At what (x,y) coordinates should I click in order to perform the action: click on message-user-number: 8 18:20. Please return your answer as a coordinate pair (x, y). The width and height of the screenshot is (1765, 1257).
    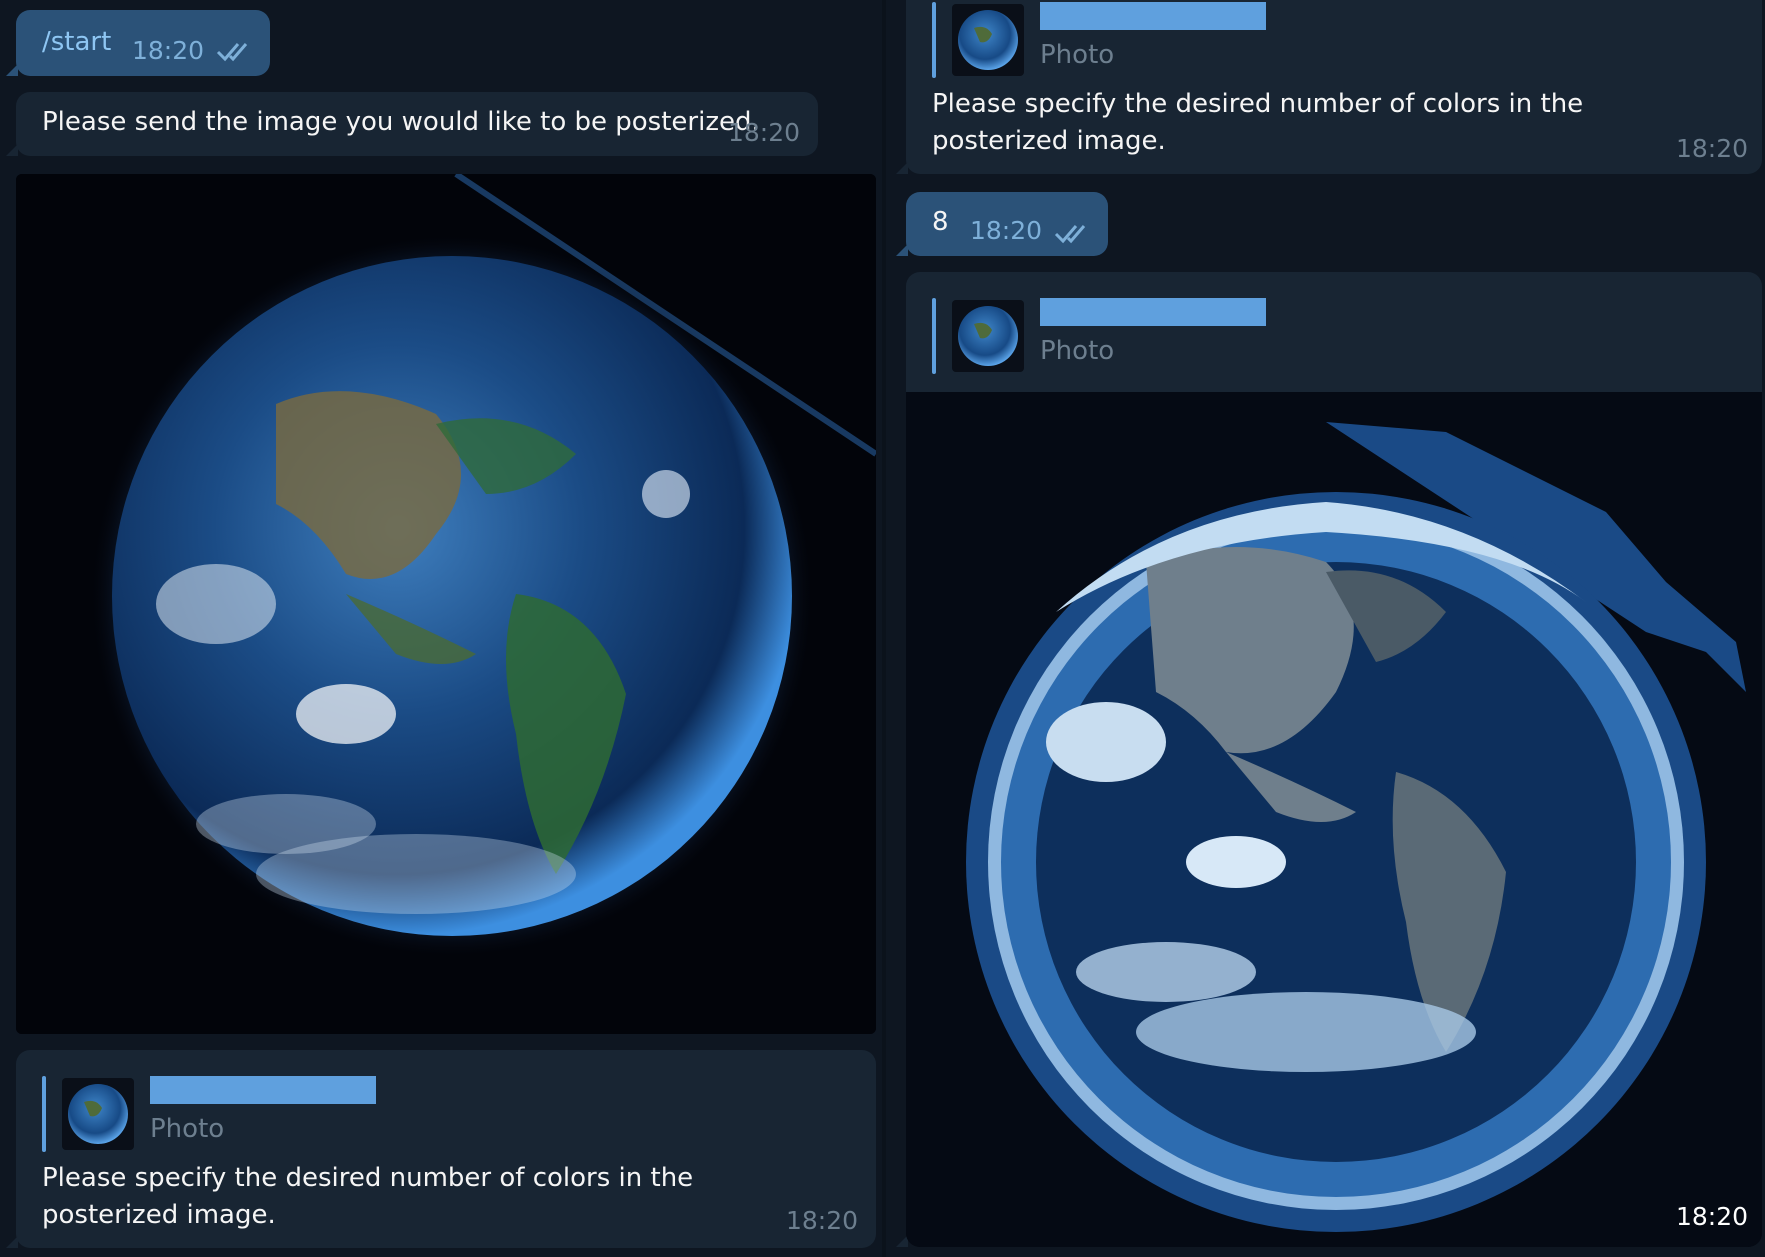
    Looking at the image, I should click on (1002, 224).